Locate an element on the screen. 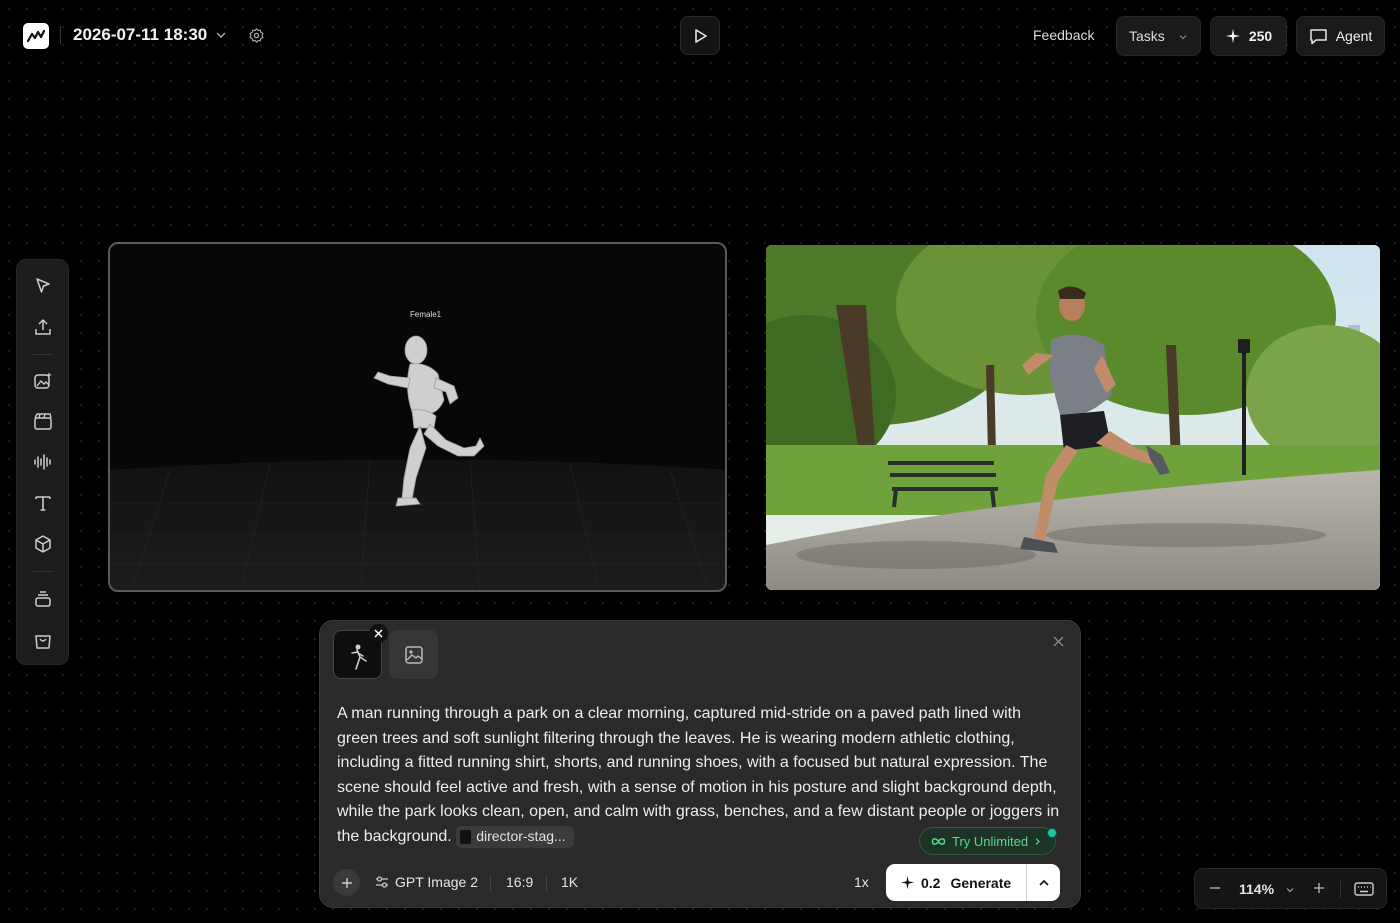 This screenshot has height=923, width=1400. plus-icon is located at coordinates (346, 882).